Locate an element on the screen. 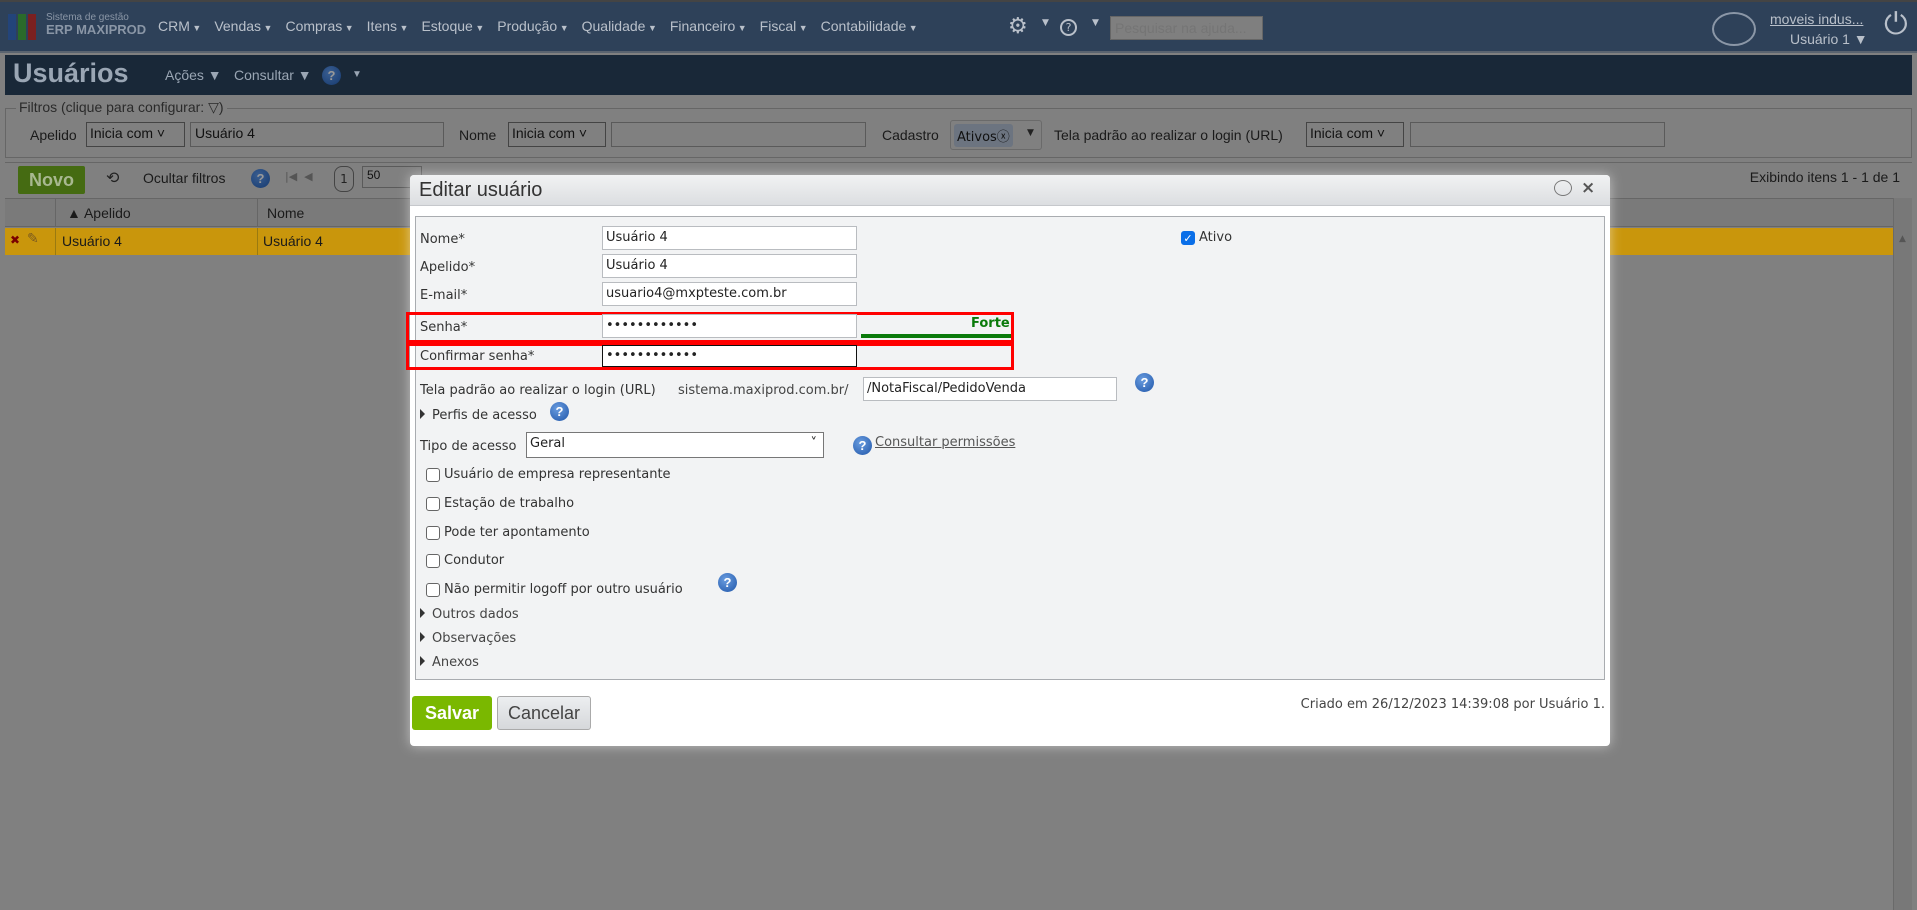 The width and height of the screenshot is (1917, 910). actions-menu: Ações ▼ is located at coordinates (193, 75).